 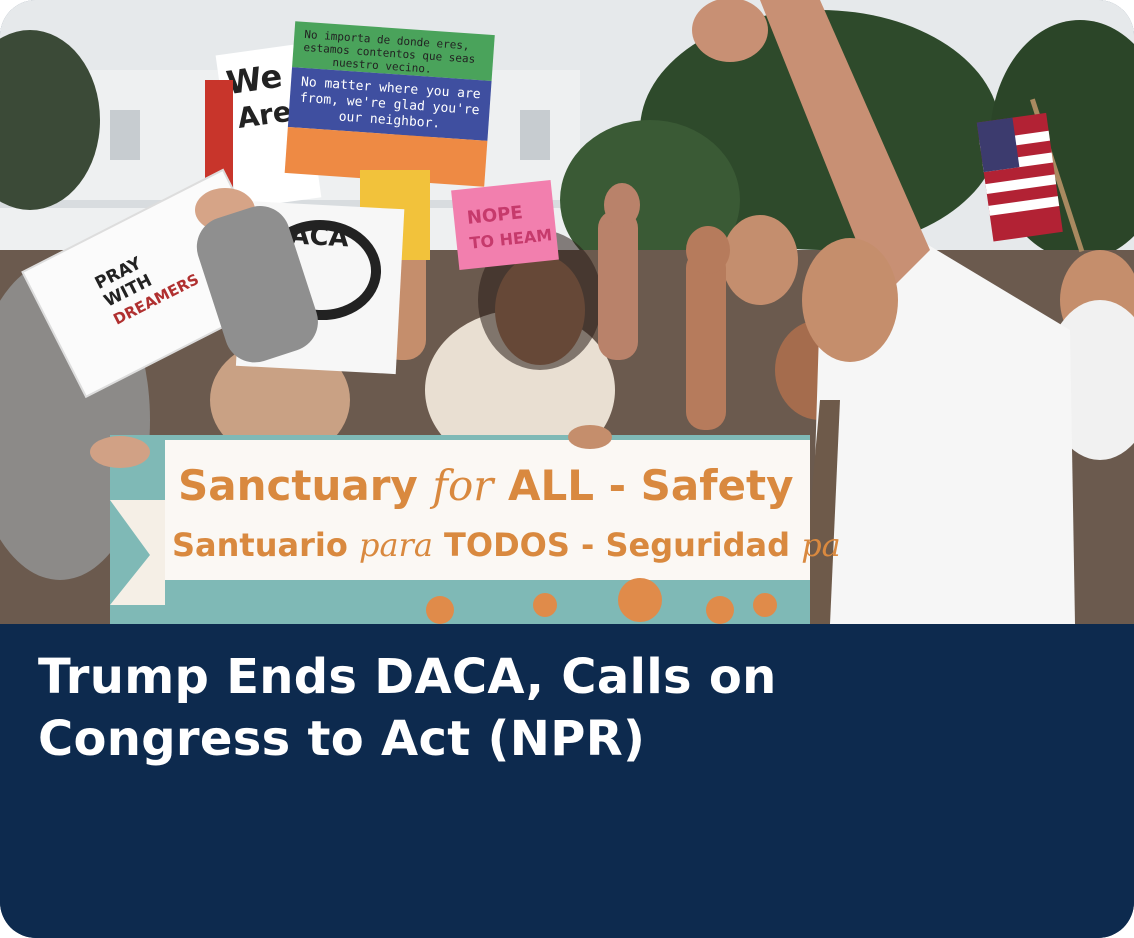 I want to click on svg-text: Sanctuary for ALL - Safety, so click(x=485, y=485).